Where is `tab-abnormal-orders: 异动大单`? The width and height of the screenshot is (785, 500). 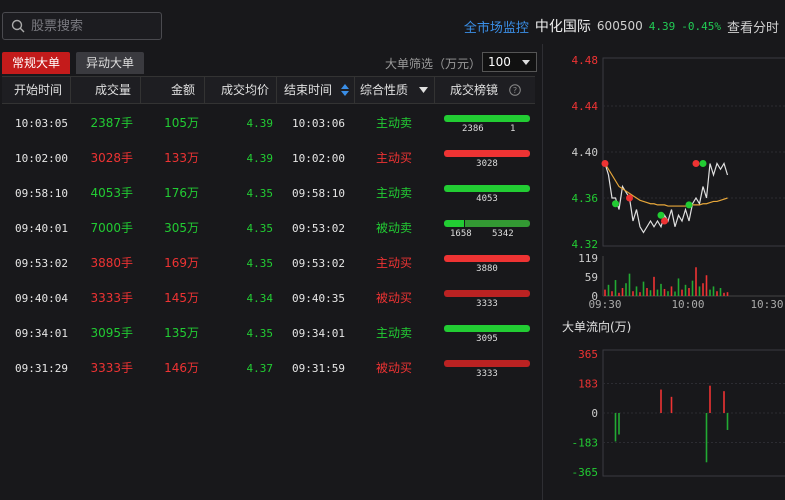
tab-abnormal-orders: 异动大单 is located at coordinates (110, 63).